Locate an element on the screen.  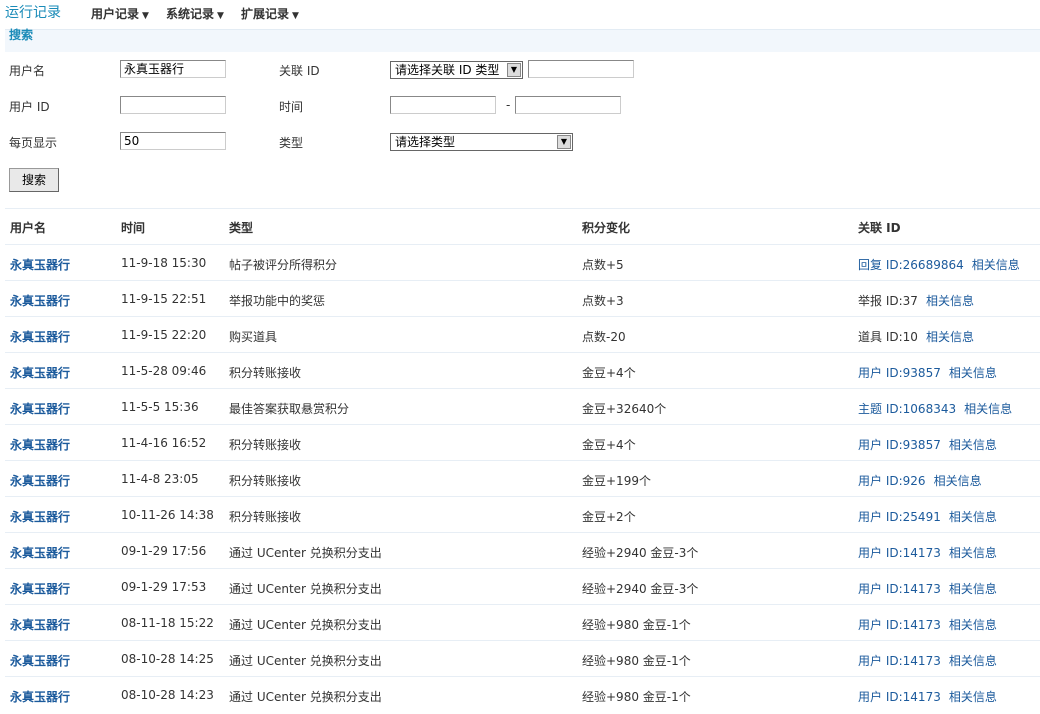
top-nav: 运行记录 用户记录 ▼ 系统记录 ▼ 扩展记录 ▼ is located at coordinates (520, 13).